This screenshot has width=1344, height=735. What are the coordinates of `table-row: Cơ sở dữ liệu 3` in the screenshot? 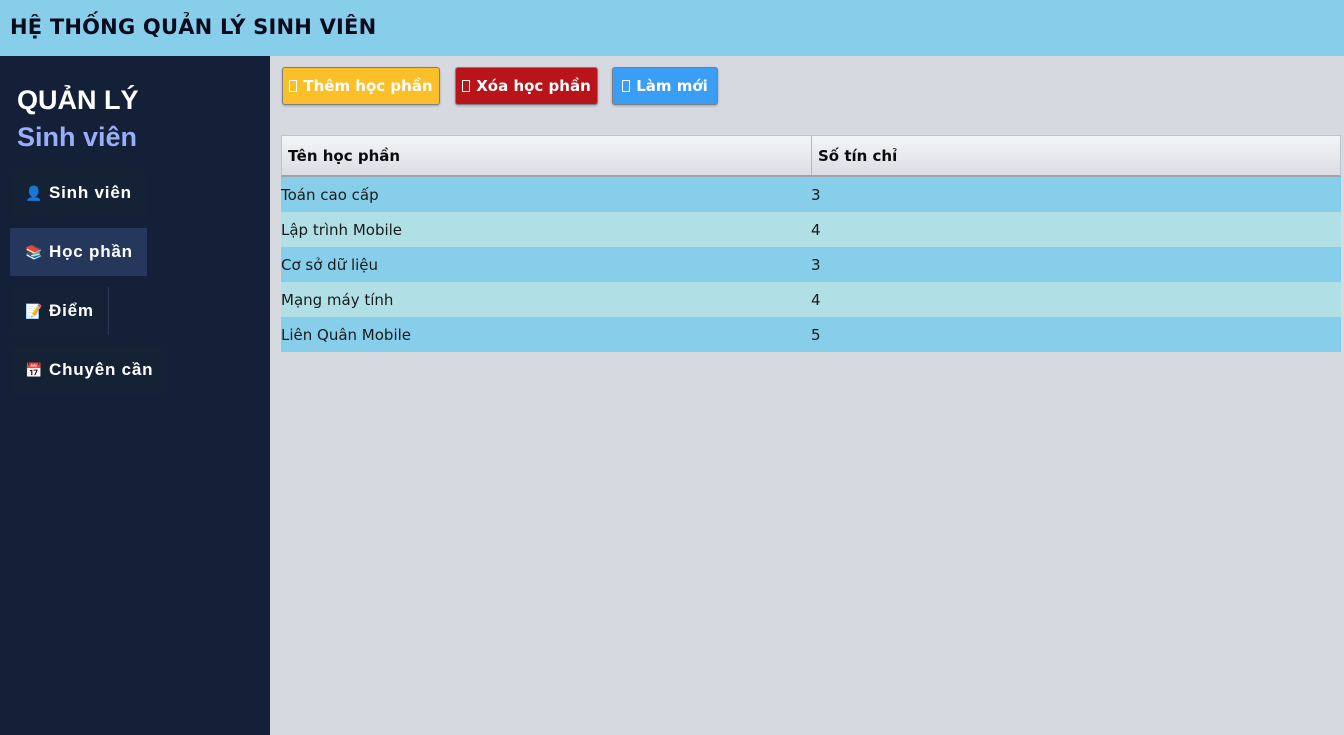 It's located at (811, 264).